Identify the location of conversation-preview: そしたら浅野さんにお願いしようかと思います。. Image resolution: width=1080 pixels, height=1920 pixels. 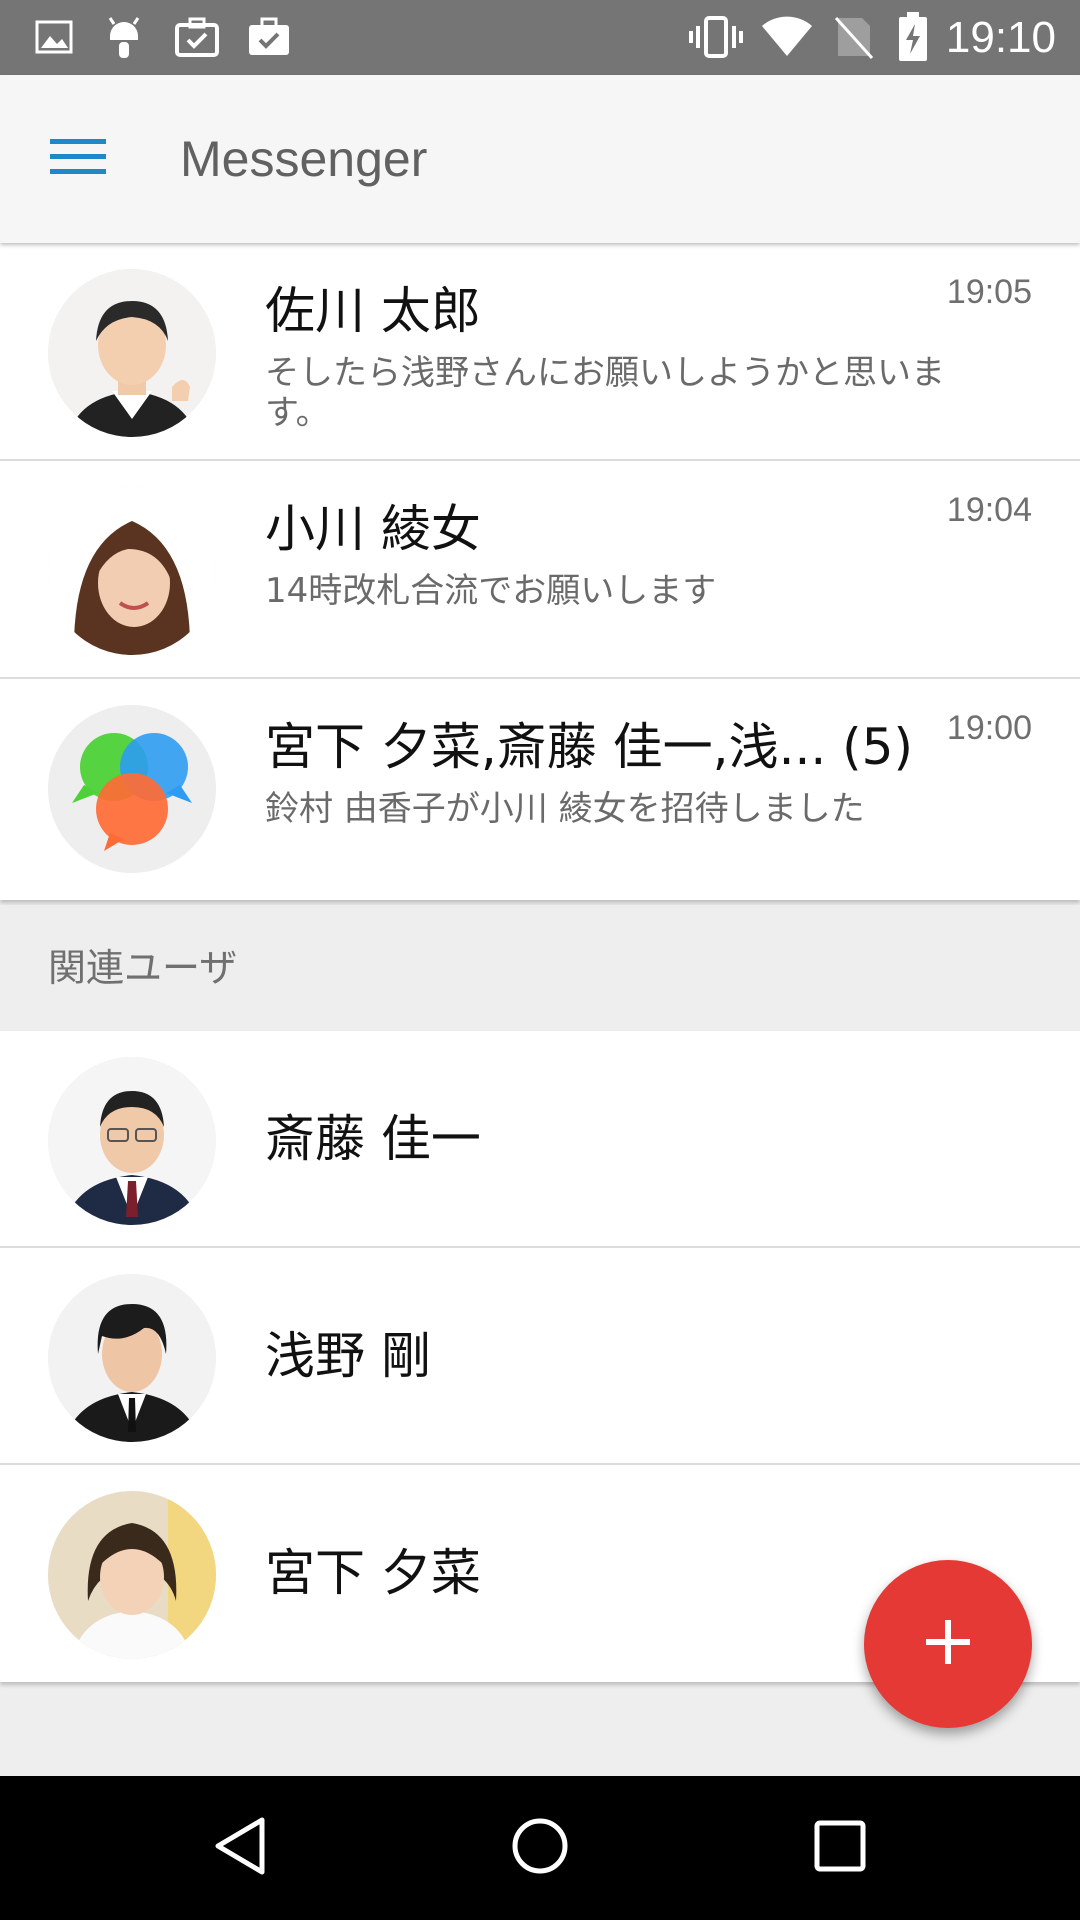
(605, 393).